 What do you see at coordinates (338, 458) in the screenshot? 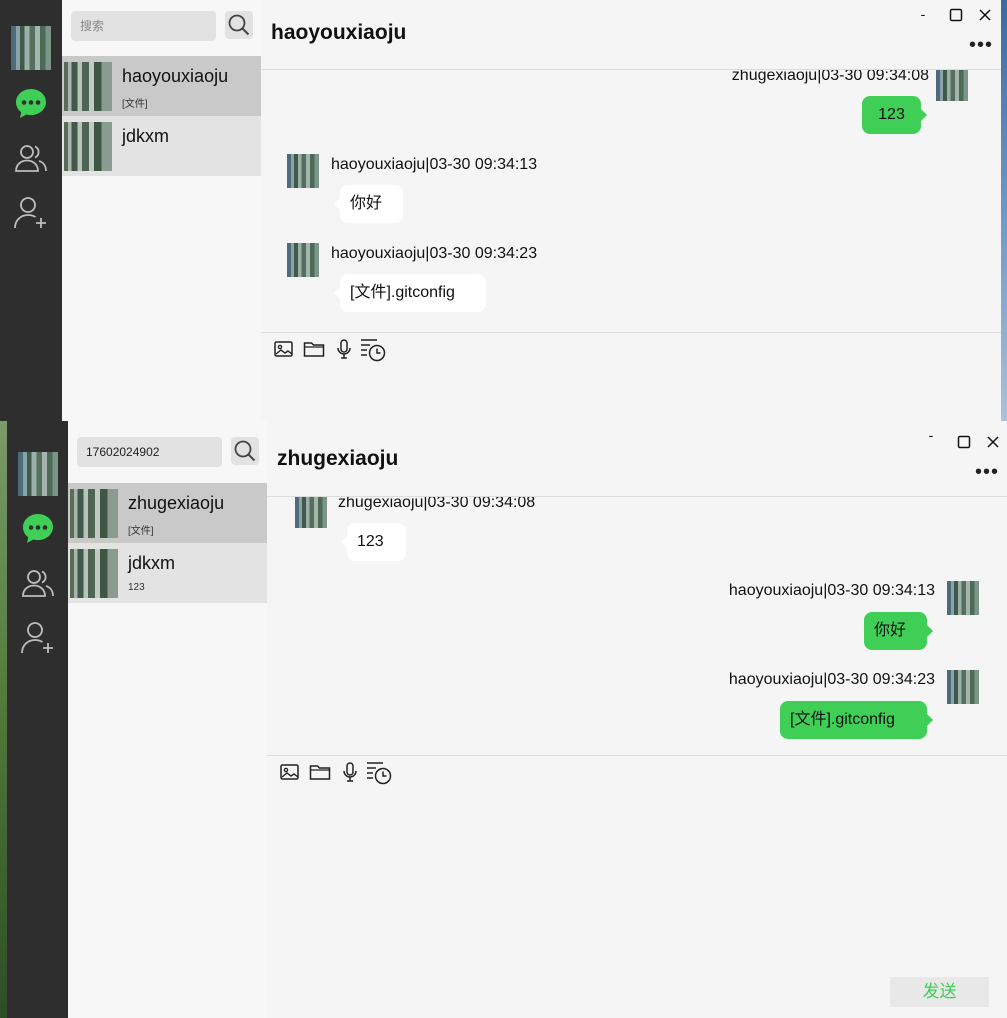
I see `chat-title: zhugexiaoju` at bounding box center [338, 458].